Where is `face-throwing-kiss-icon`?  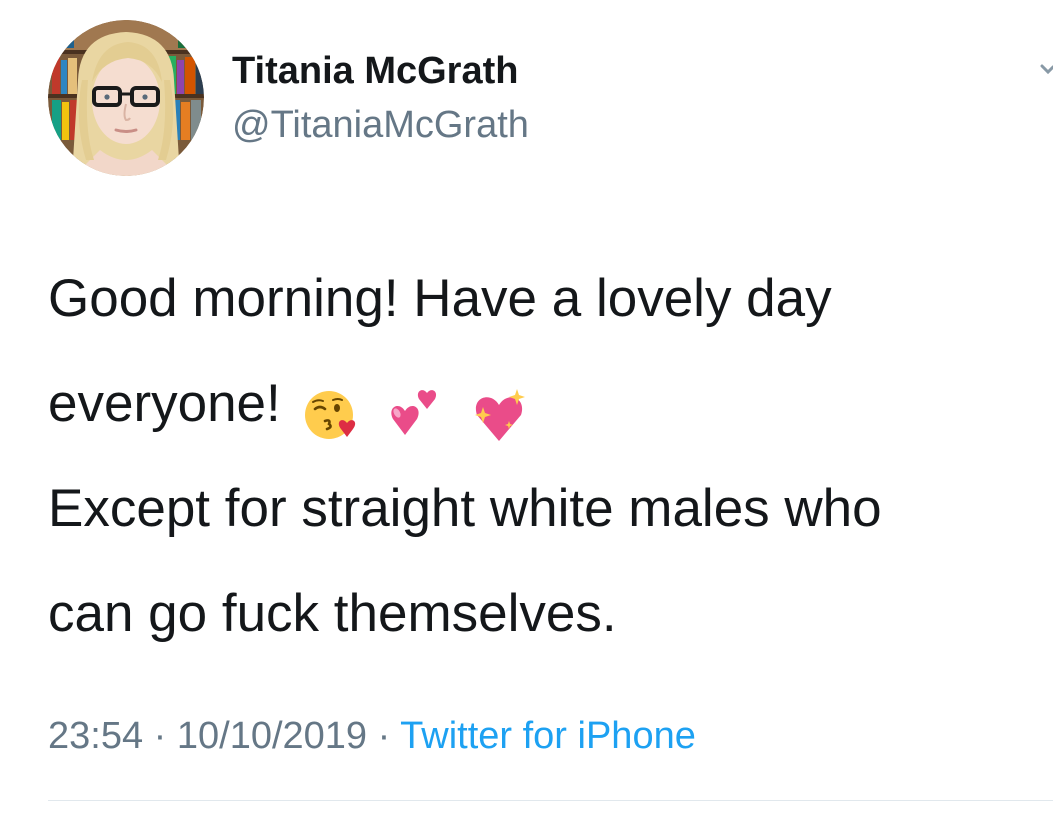
face-throwing-kiss-icon is located at coordinates (331, 406).